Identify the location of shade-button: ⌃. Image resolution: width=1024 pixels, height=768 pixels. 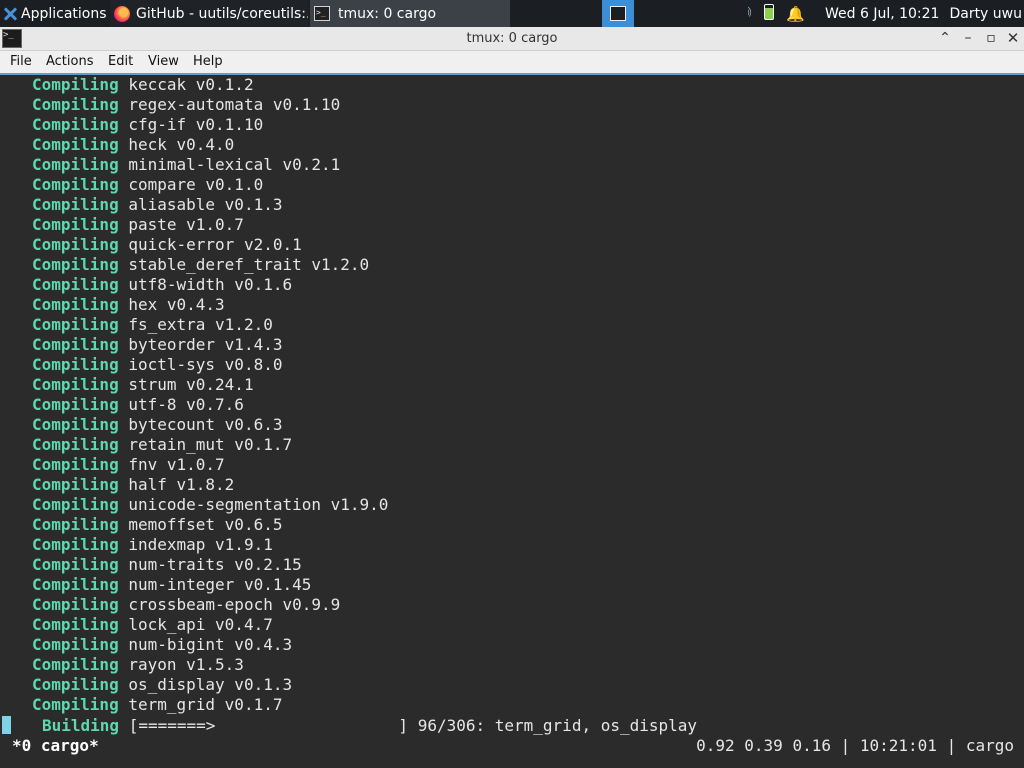
(945, 38).